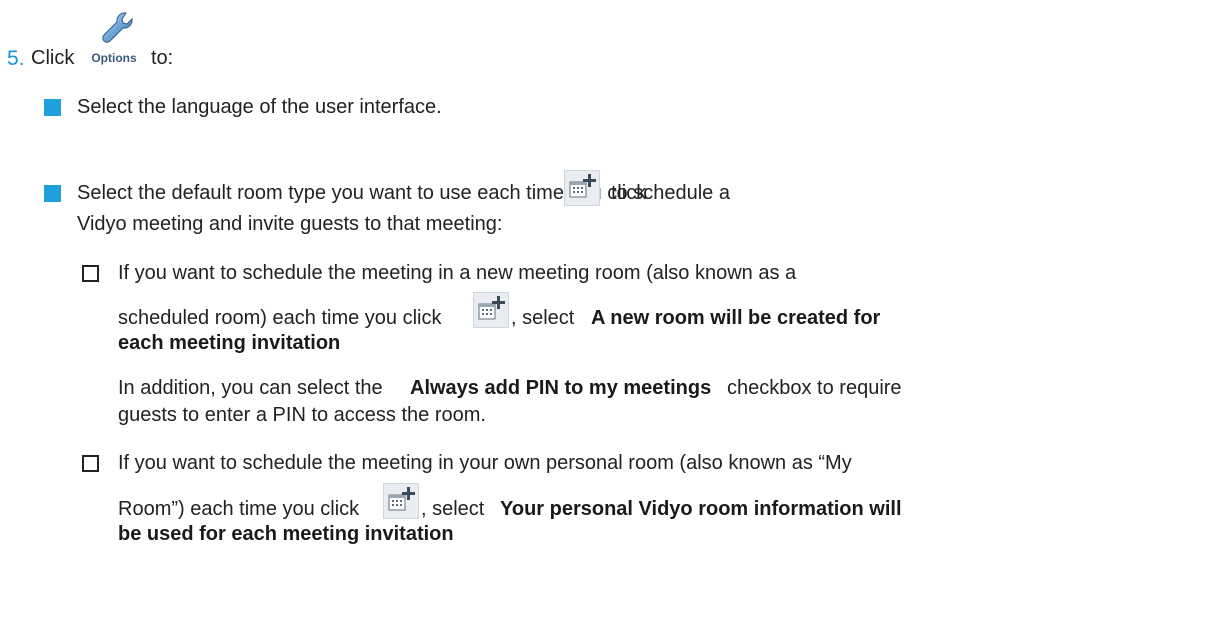  What do you see at coordinates (814, 388) in the screenshot?
I see `pin-line1-end: checkbox to require` at bounding box center [814, 388].